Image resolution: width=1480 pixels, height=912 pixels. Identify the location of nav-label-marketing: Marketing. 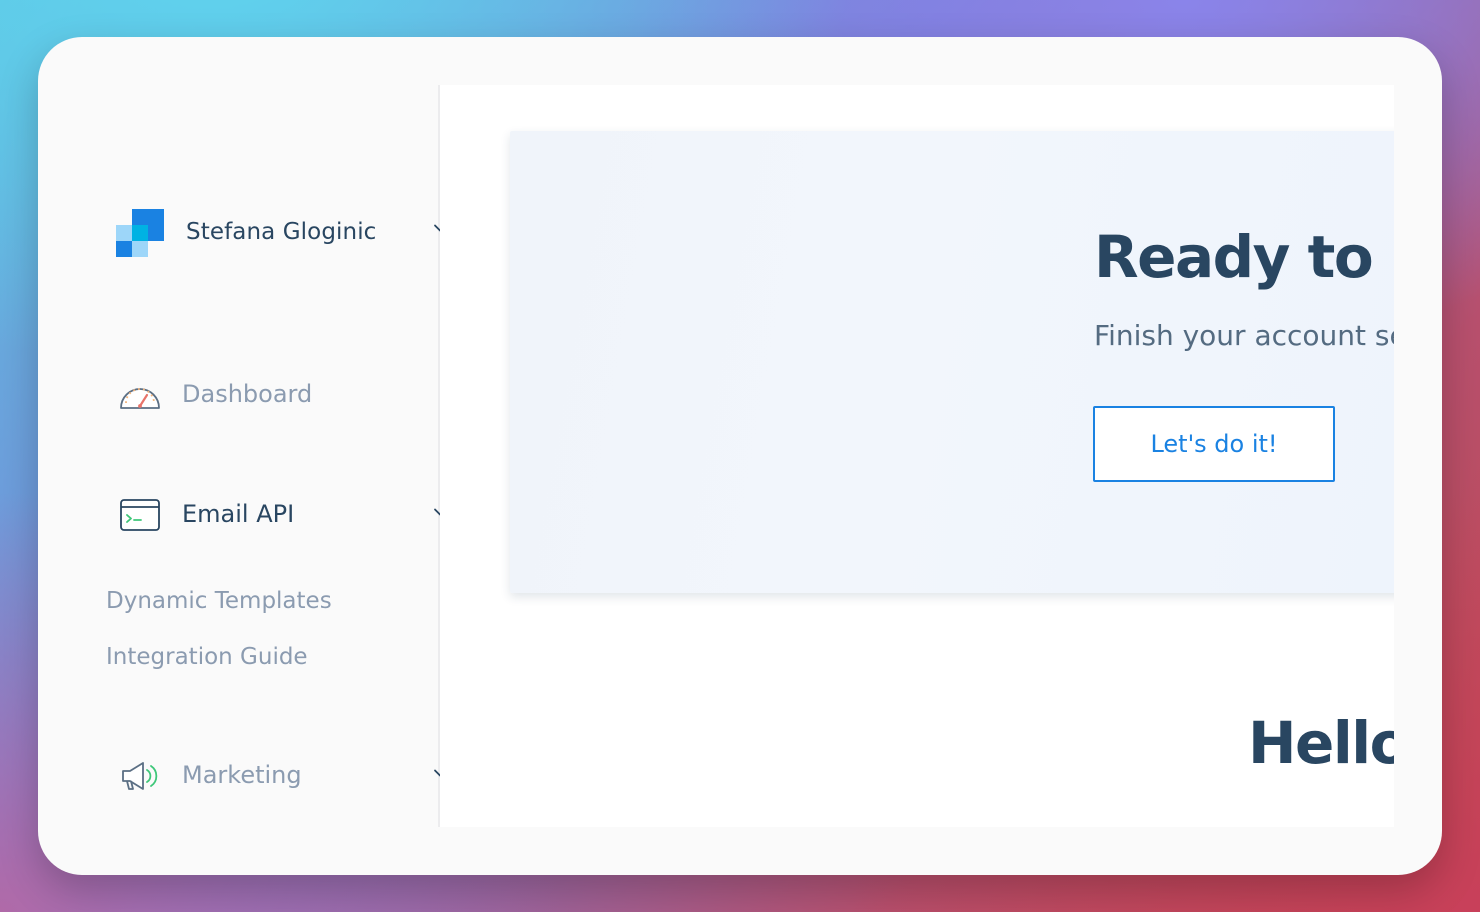
(242, 775).